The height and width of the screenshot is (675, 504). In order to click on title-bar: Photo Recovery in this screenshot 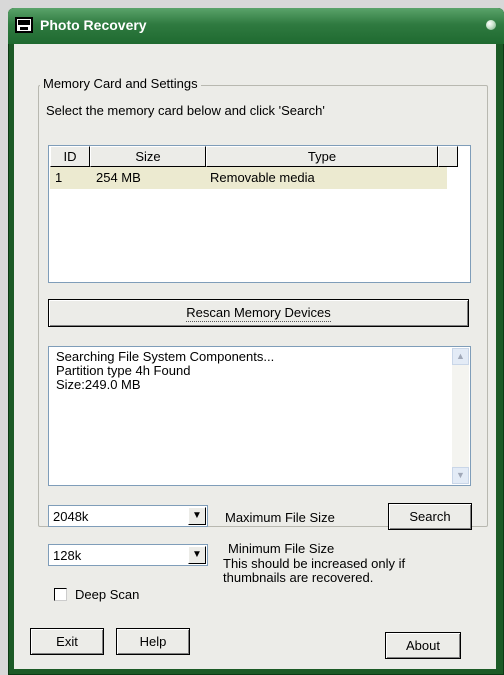, I will do `click(256, 26)`.